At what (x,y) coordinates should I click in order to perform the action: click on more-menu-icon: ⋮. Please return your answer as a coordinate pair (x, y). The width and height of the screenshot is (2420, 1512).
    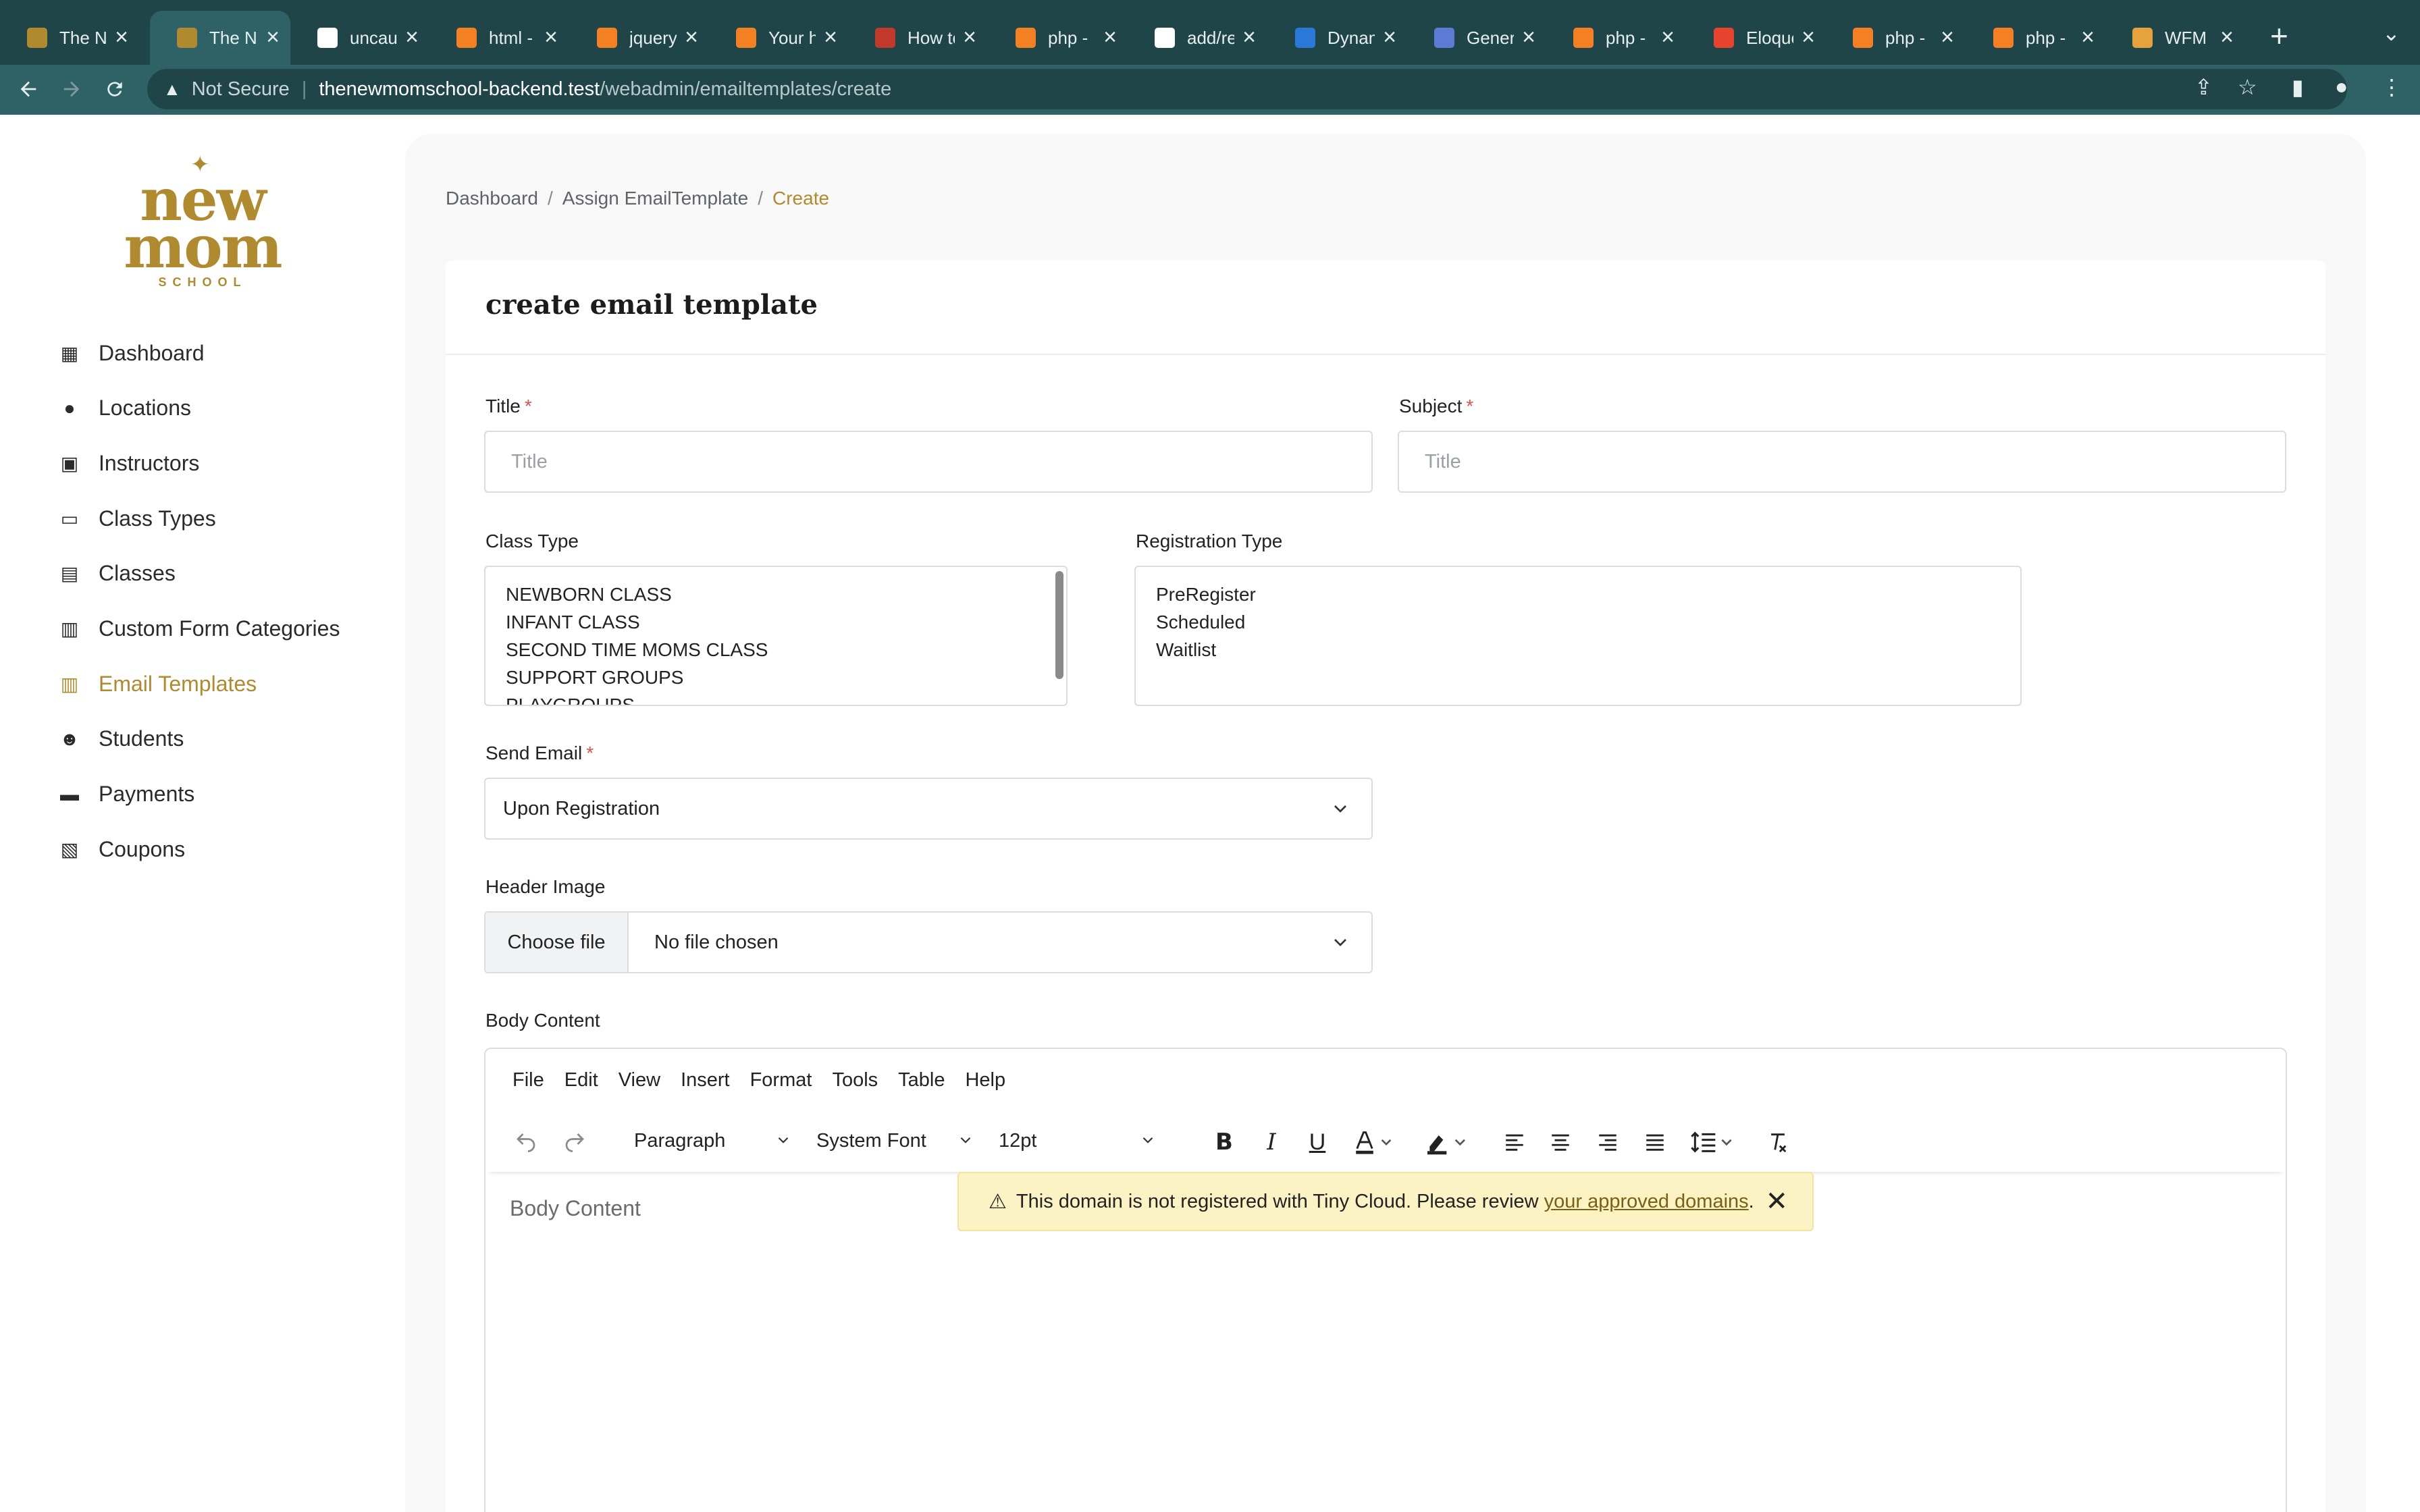
    Looking at the image, I should click on (2391, 87).